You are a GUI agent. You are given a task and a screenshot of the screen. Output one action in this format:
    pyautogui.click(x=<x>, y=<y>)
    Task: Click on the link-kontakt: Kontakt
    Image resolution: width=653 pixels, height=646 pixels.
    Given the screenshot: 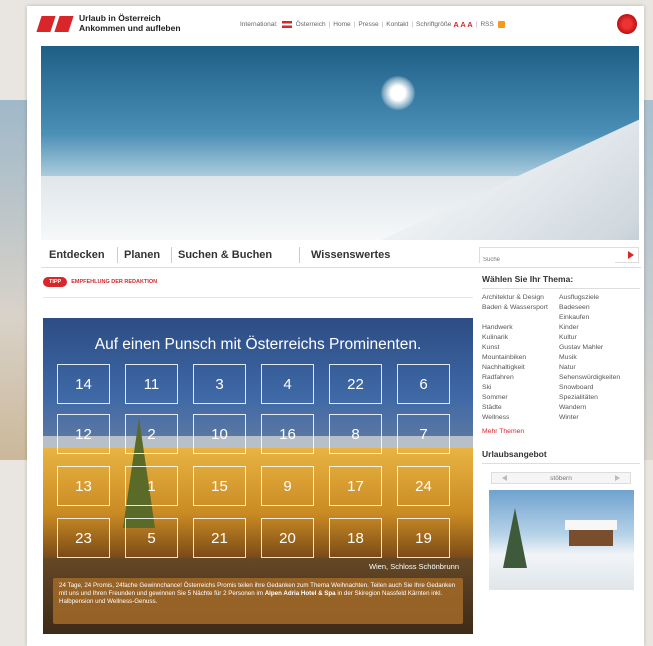 What is the action you would take?
    pyautogui.click(x=397, y=24)
    